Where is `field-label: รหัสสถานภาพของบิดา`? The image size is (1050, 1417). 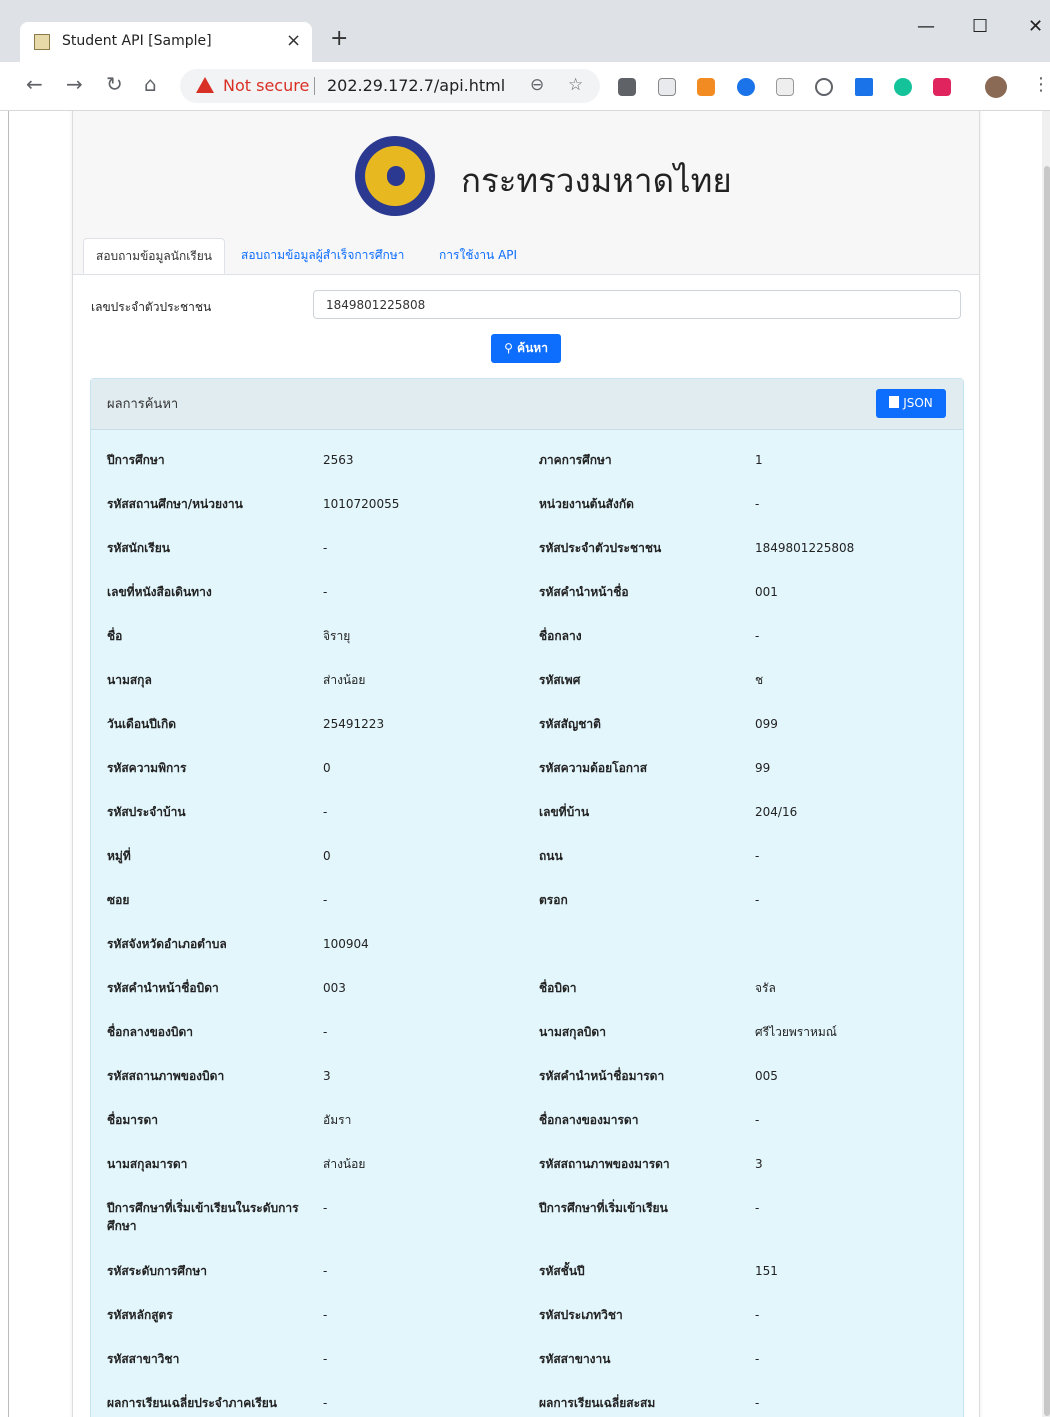 field-label: รหัสสถานภาพของบิดา is located at coordinates (166, 1076).